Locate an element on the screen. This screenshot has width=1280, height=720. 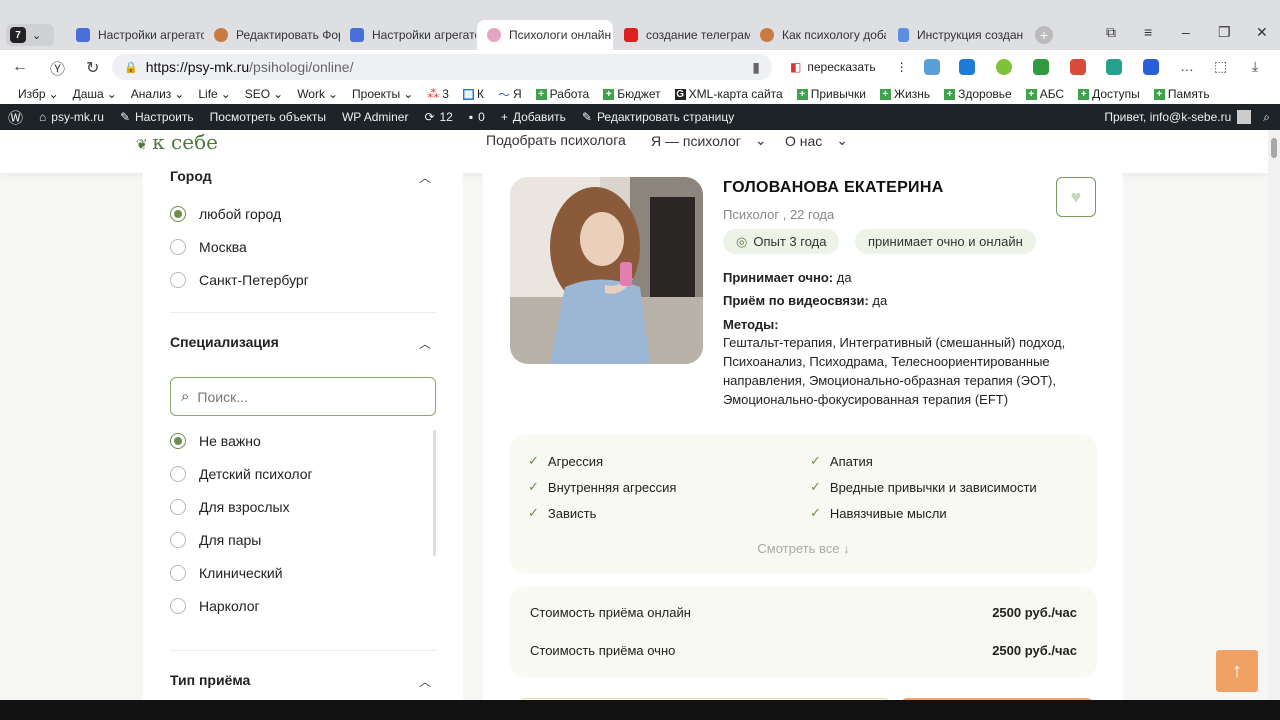
tab-7: Инструкция создан is located at coordinates (956, 35).